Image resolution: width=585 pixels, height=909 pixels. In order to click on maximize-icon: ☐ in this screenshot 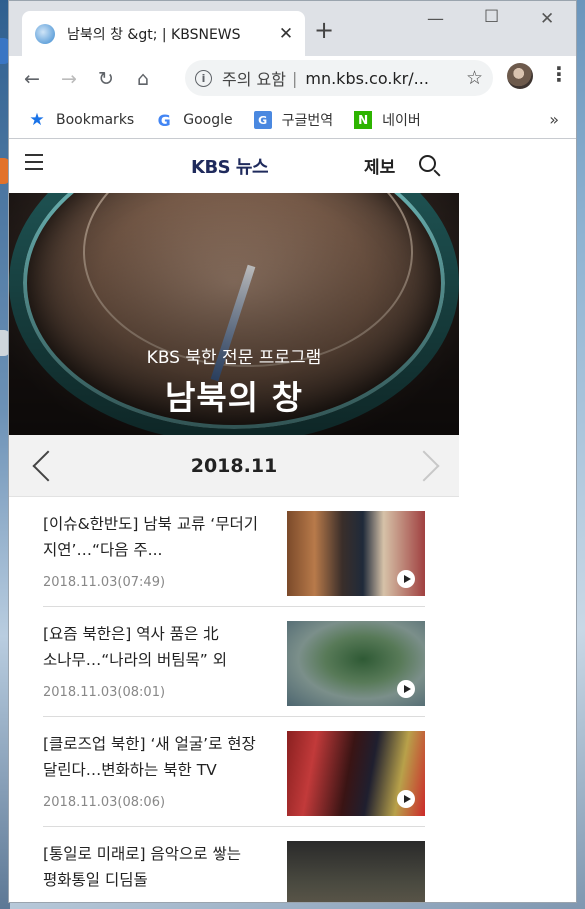, I will do `click(491, 17)`.